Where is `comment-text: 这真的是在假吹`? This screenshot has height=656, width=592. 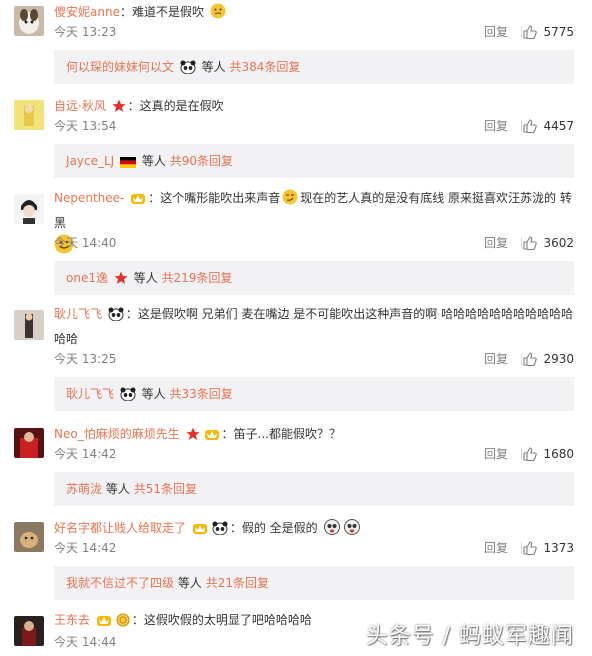
comment-text: 这真的是在假吹 is located at coordinates (181, 106).